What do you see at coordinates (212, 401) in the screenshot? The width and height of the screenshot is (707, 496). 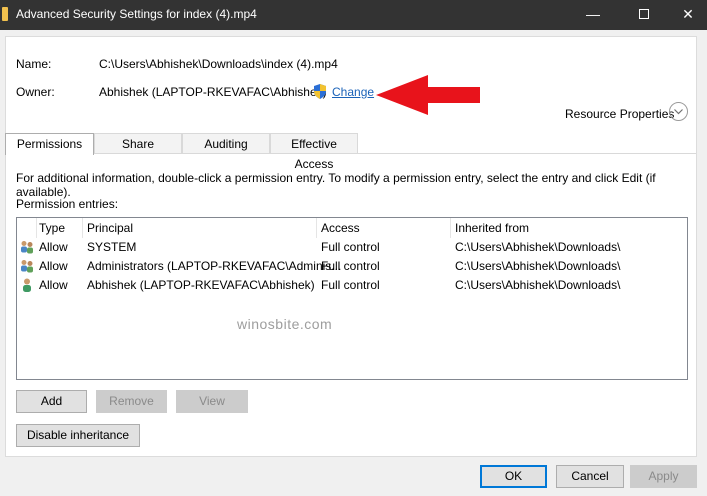 I see `view-button: View` at bounding box center [212, 401].